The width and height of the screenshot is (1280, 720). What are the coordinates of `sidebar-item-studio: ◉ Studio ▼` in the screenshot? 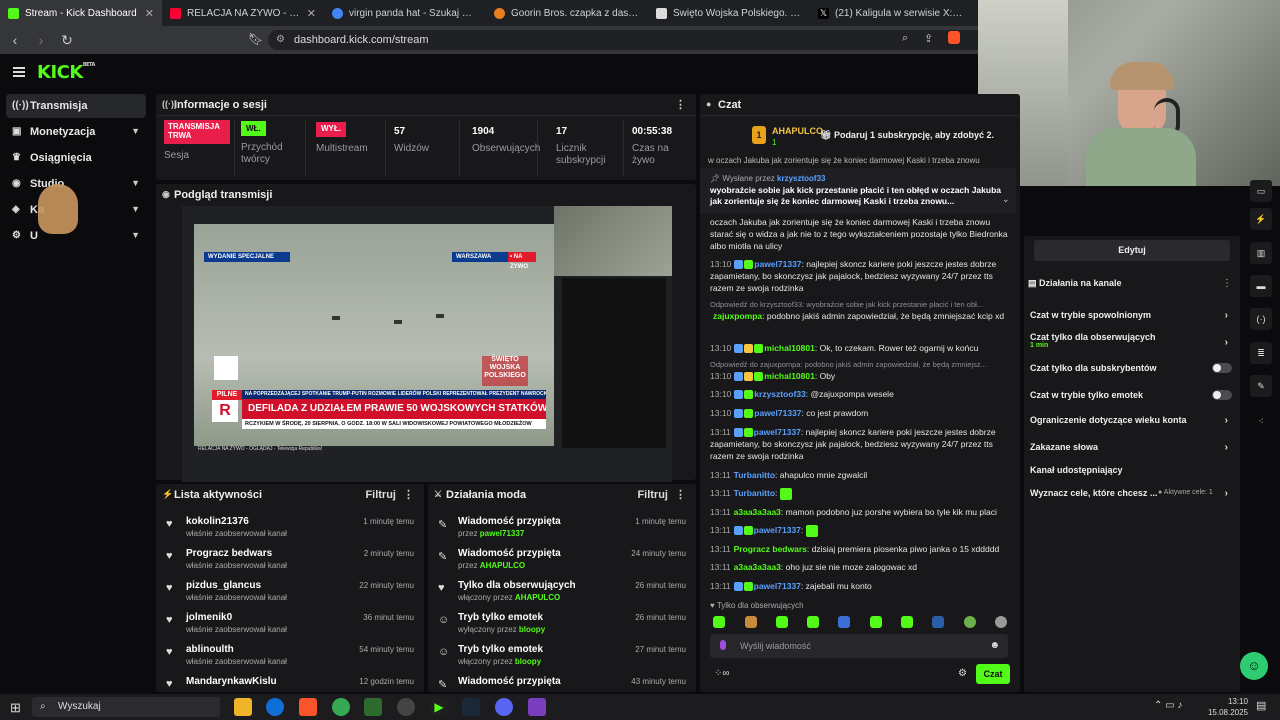 It's located at (76, 184).